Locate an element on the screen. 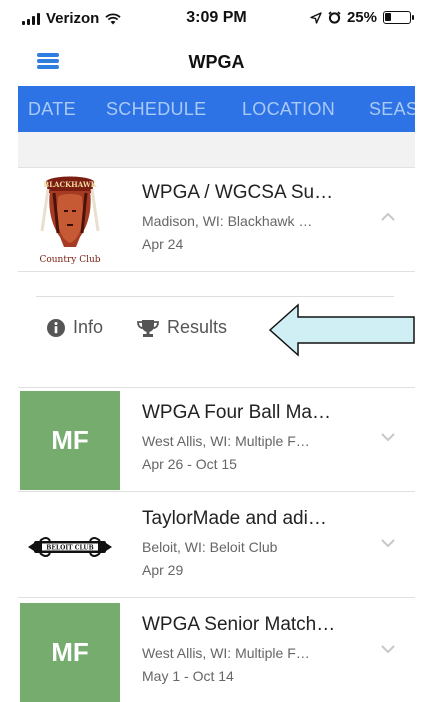 This screenshot has height=702, width=433. battery-icon is located at coordinates (398, 17).